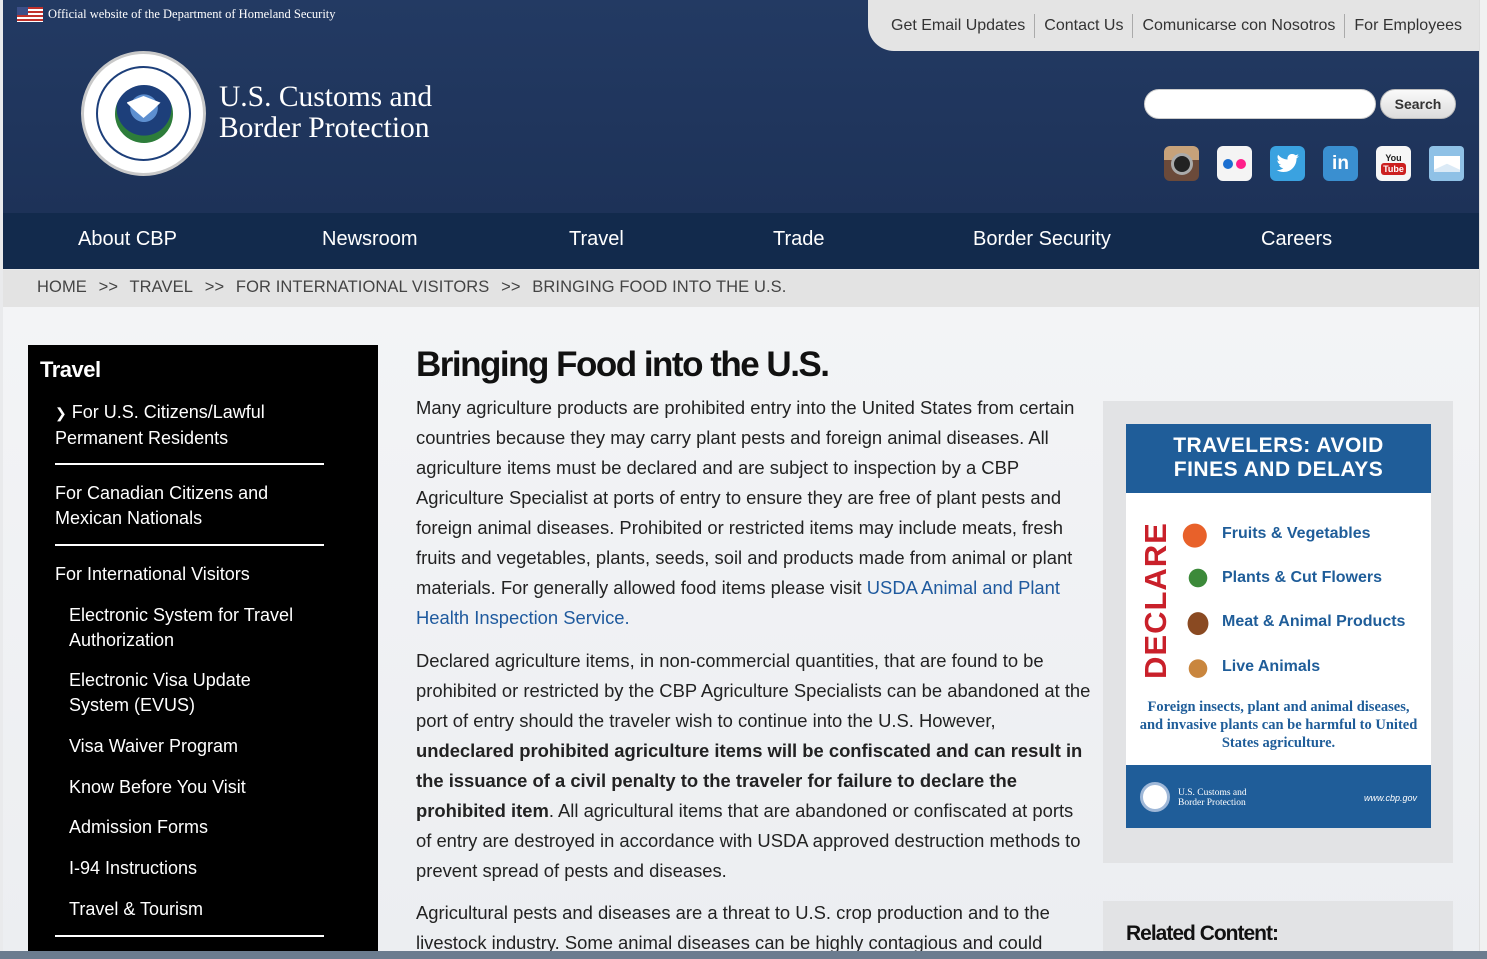 This screenshot has width=1487, height=959. Describe the element at coordinates (1155, 797) in the screenshot. I see `dhs-seal-icon` at that location.